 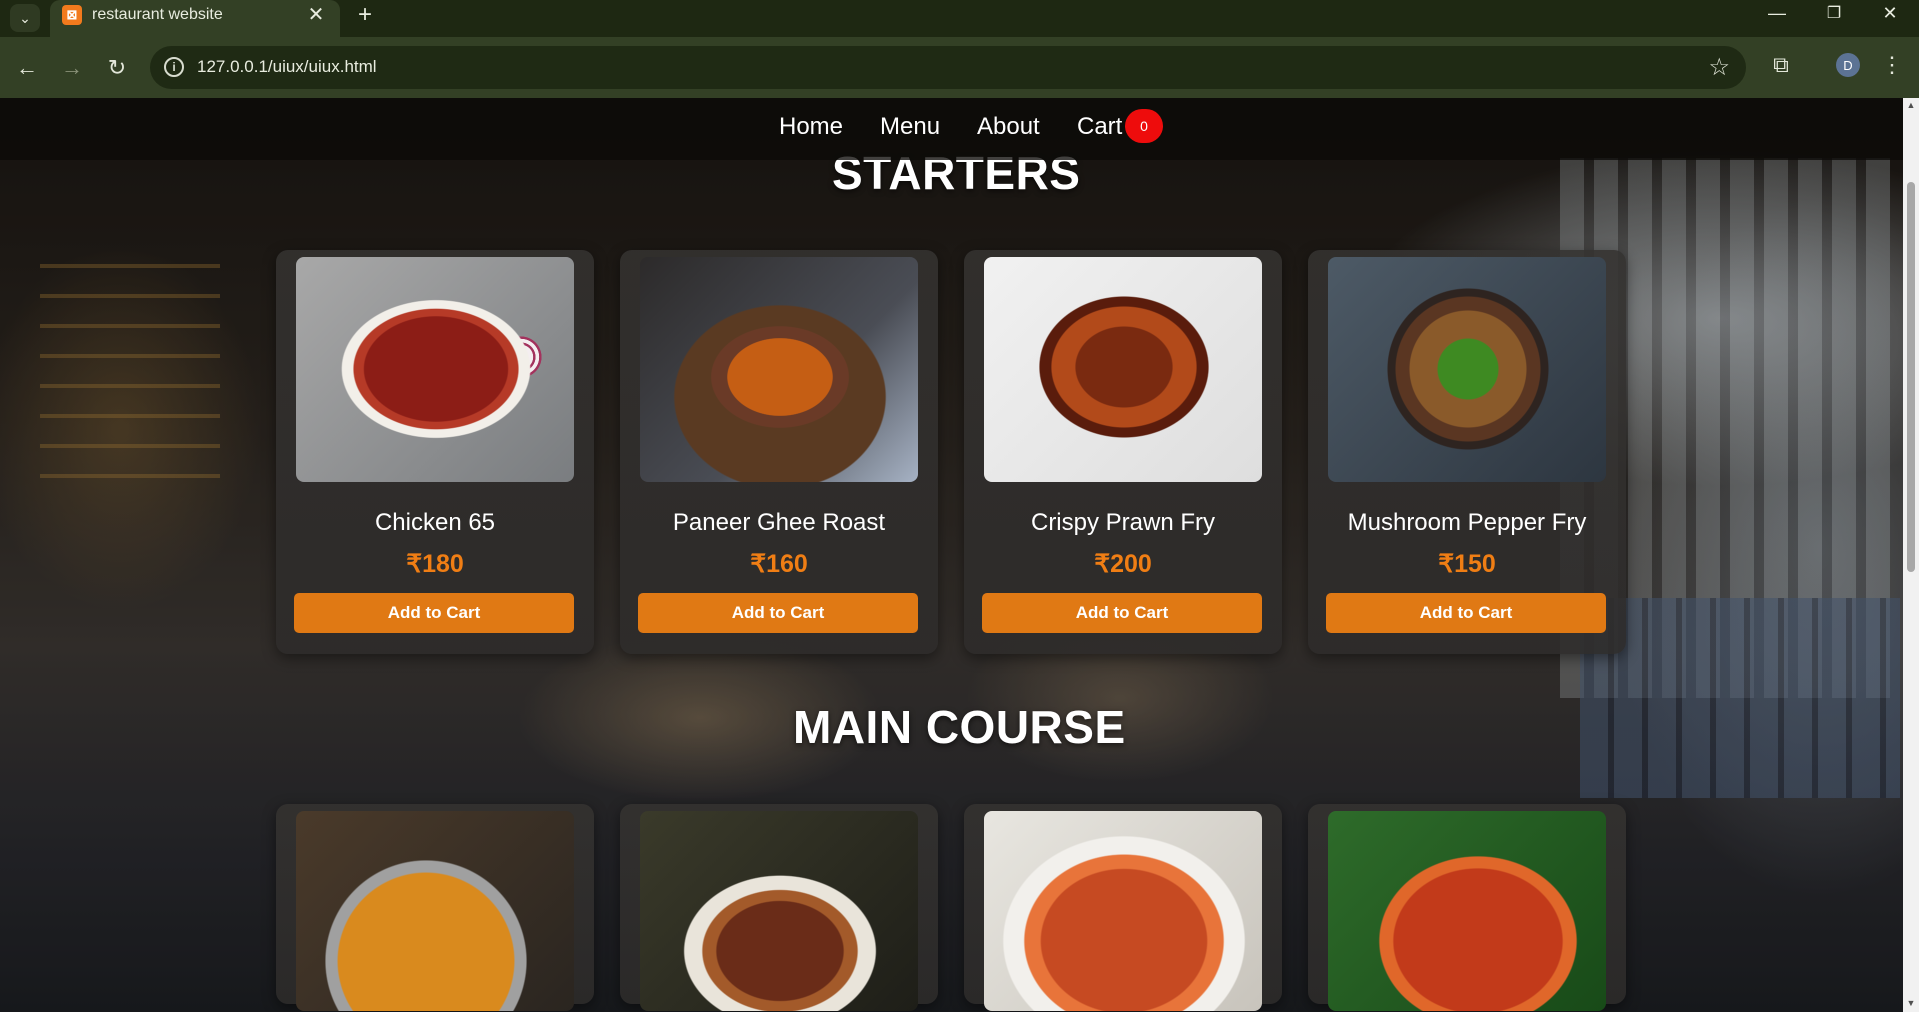 I want to click on forward-arrow-right-icon: →, so click(x=72, y=68).